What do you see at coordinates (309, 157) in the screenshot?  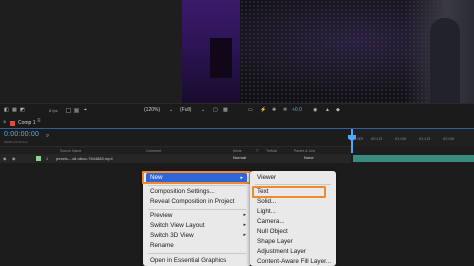 I see `parent-dropdown: None` at bounding box center [309, 157].